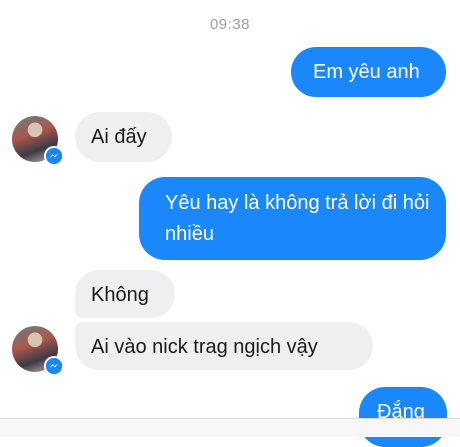 The width and height of the screenshot is (460, 447). Describe the element at coordinates (368, 72) in the screenshot. I see `message-bubble-outgoing: Em yêu anh` at that location.